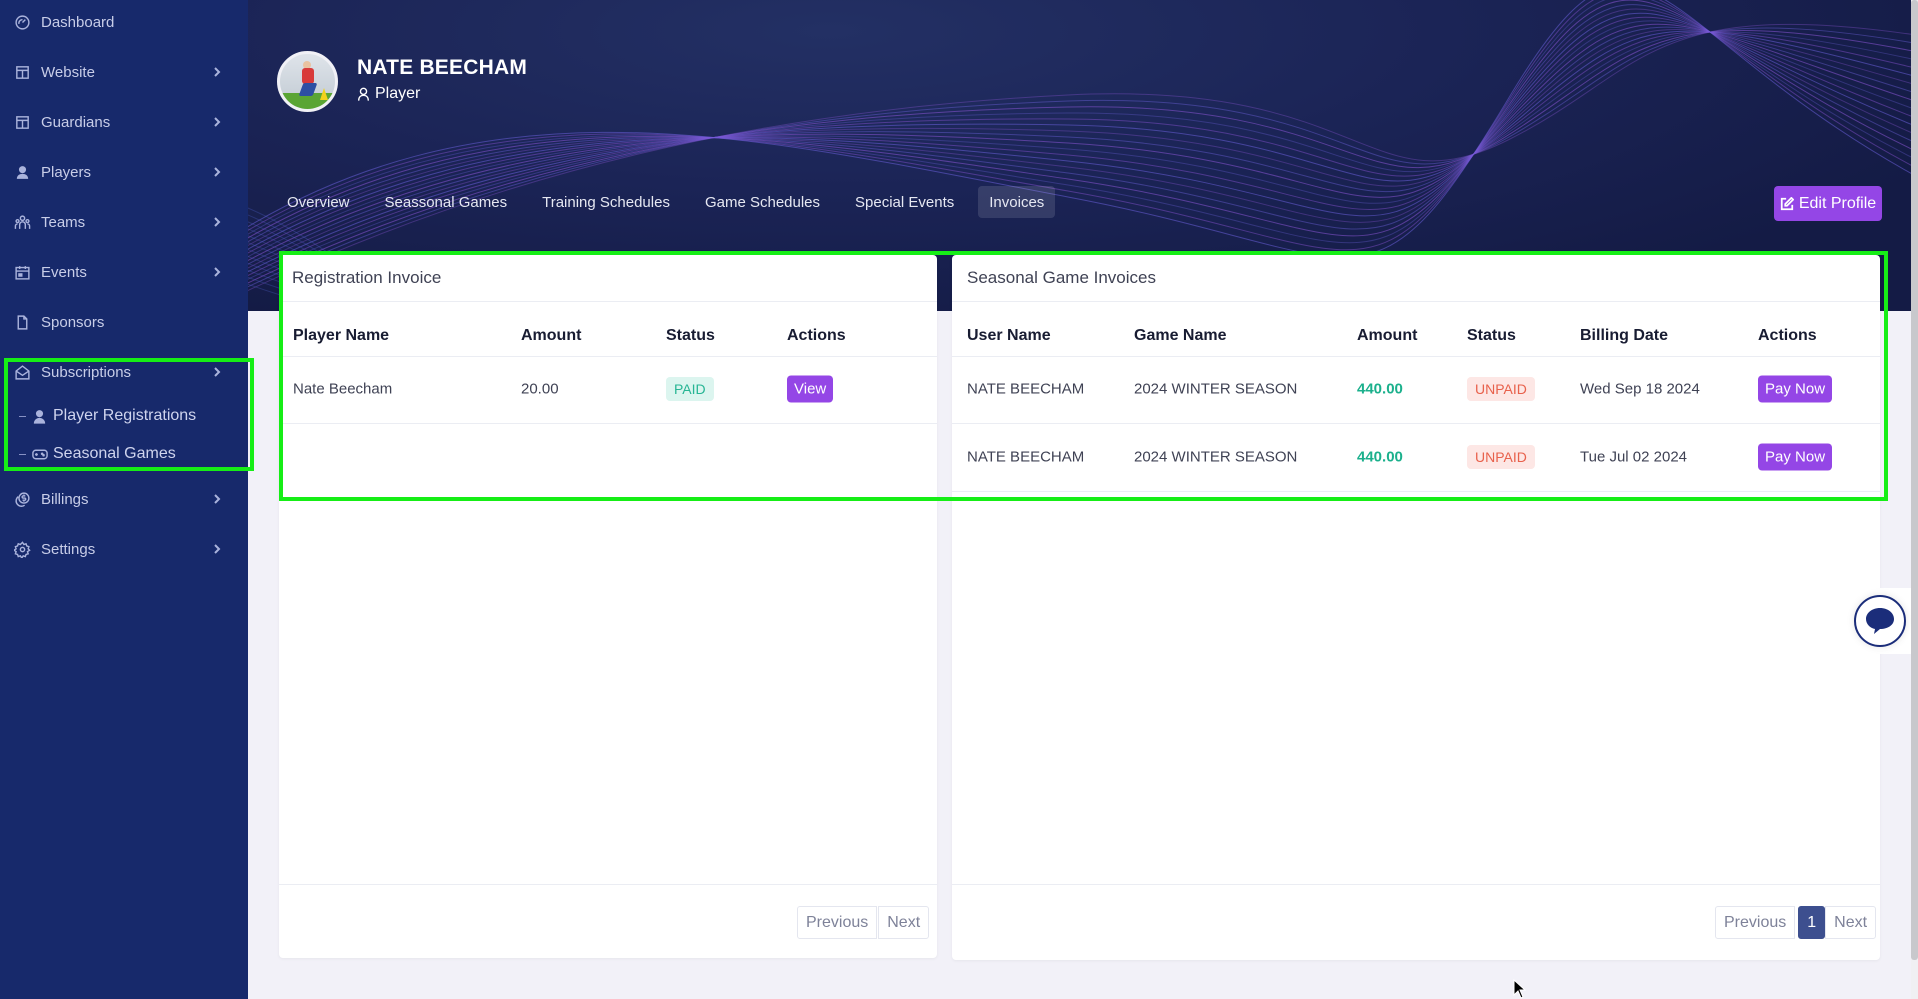 The width and height of the screenshot is (1918, 999). What do you see at coordinates (64, 272) in the screenshot?
I see `sidebar-item-label: Events` at bounding box center [64, 272].